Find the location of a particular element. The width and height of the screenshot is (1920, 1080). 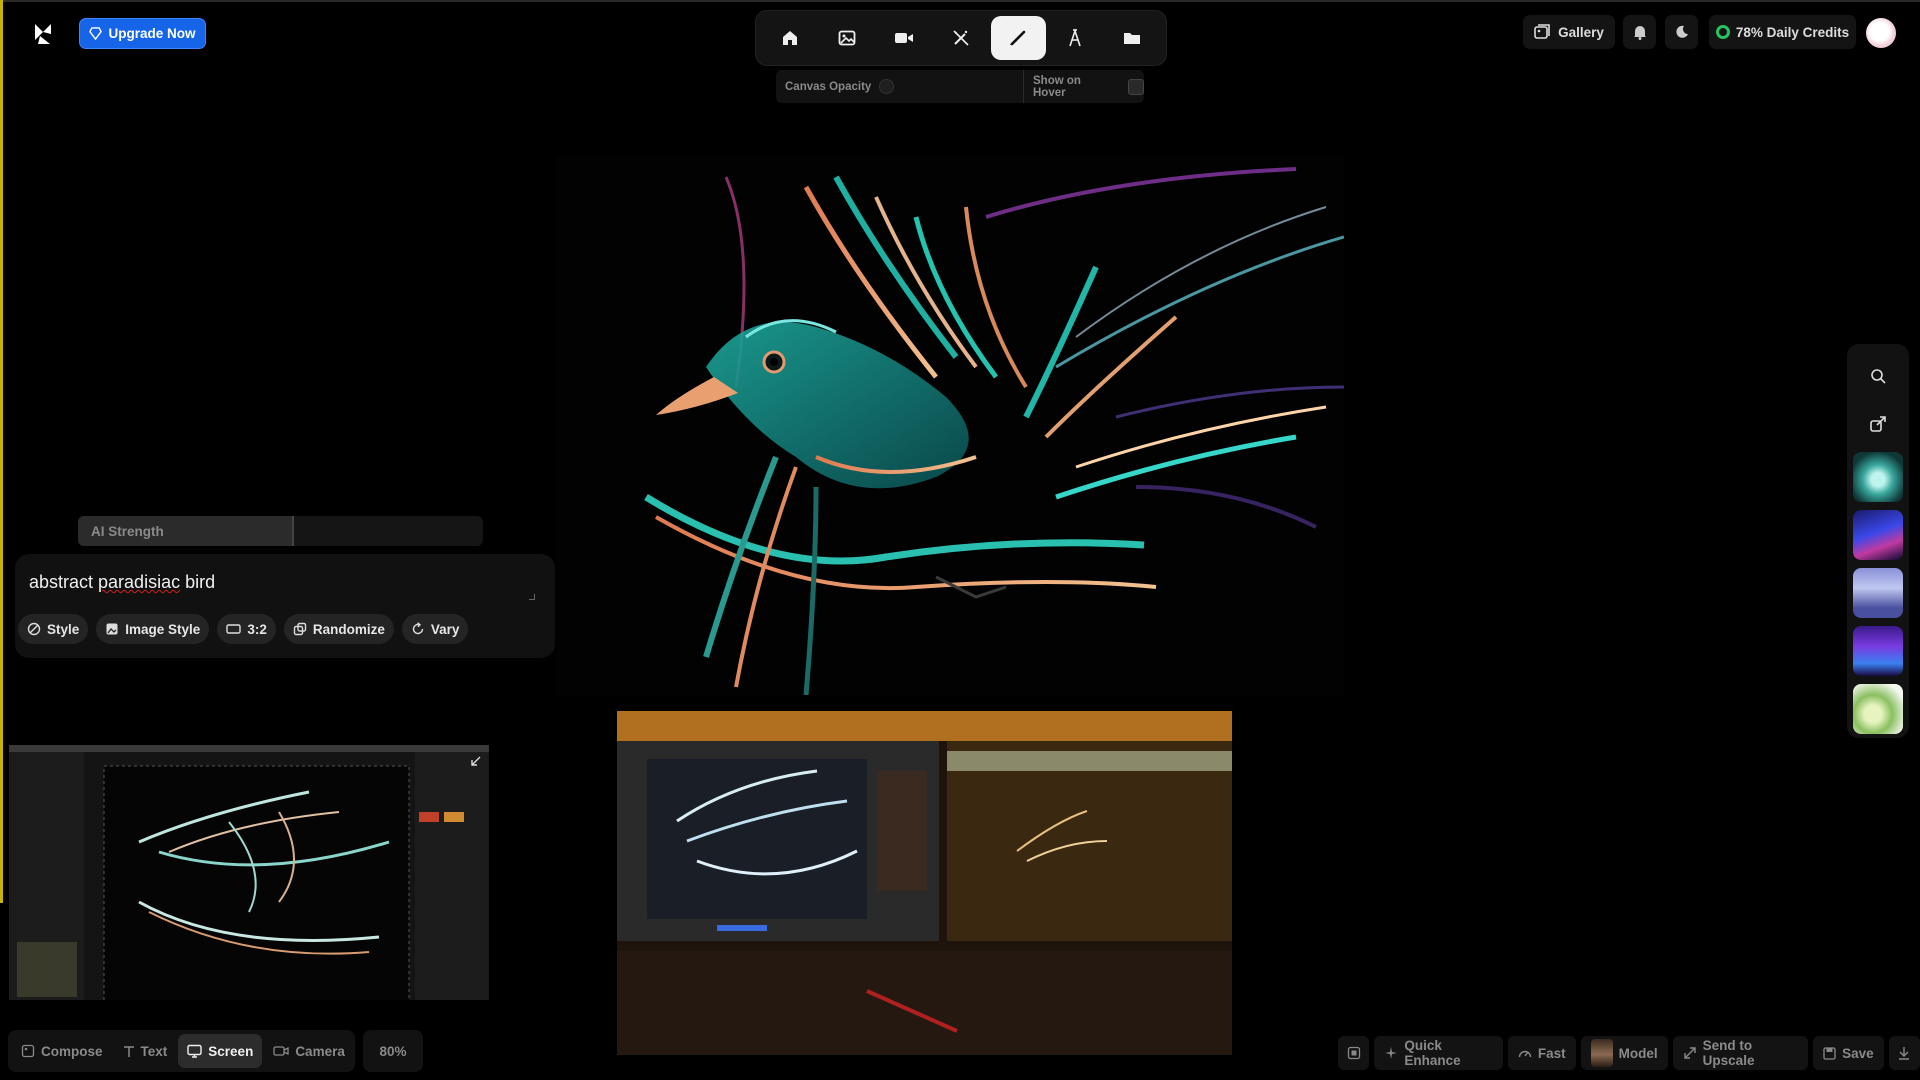

sparkle-icon is located at coordinates (1391, 1053).